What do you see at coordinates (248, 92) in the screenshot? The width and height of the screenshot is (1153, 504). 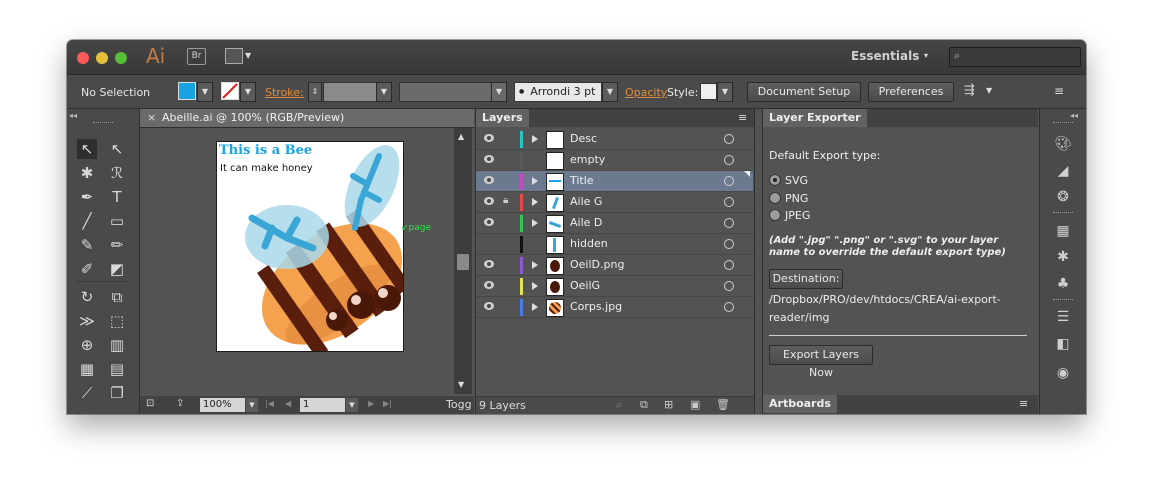 I see `stroke-dropdown: ▼` at bounding box center [248, 92].